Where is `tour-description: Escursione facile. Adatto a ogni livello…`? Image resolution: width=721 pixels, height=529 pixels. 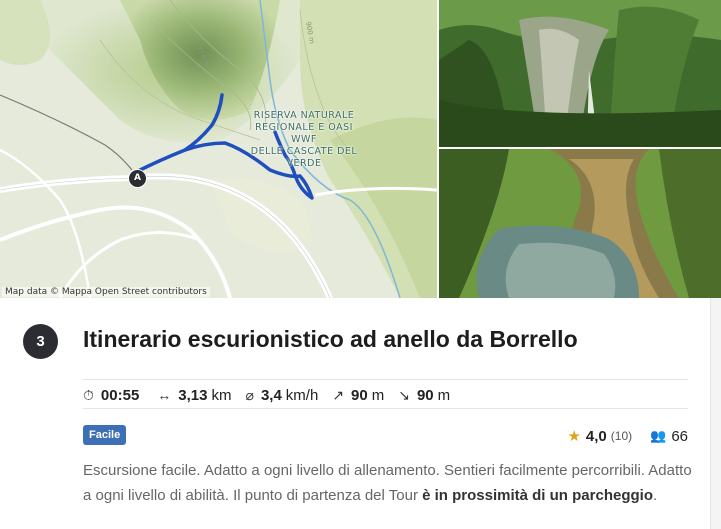 tour-description: Escursione facile. Adatto a ogni livello… is located at coordinates (388, 483).